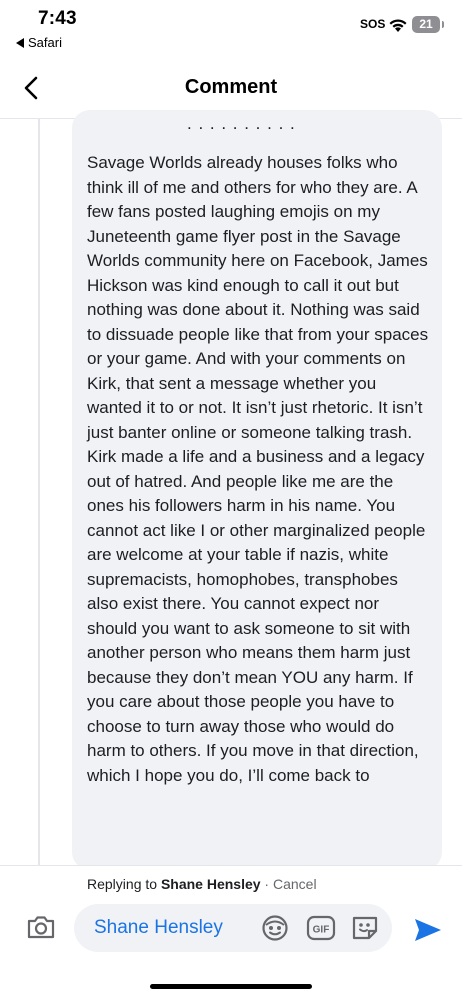 This screenshot has width=462, height=1000. What do you see at coordinates (20, 43) in the screenshot?
I see `back-triangle-icon` at bounding box center [20, 43].